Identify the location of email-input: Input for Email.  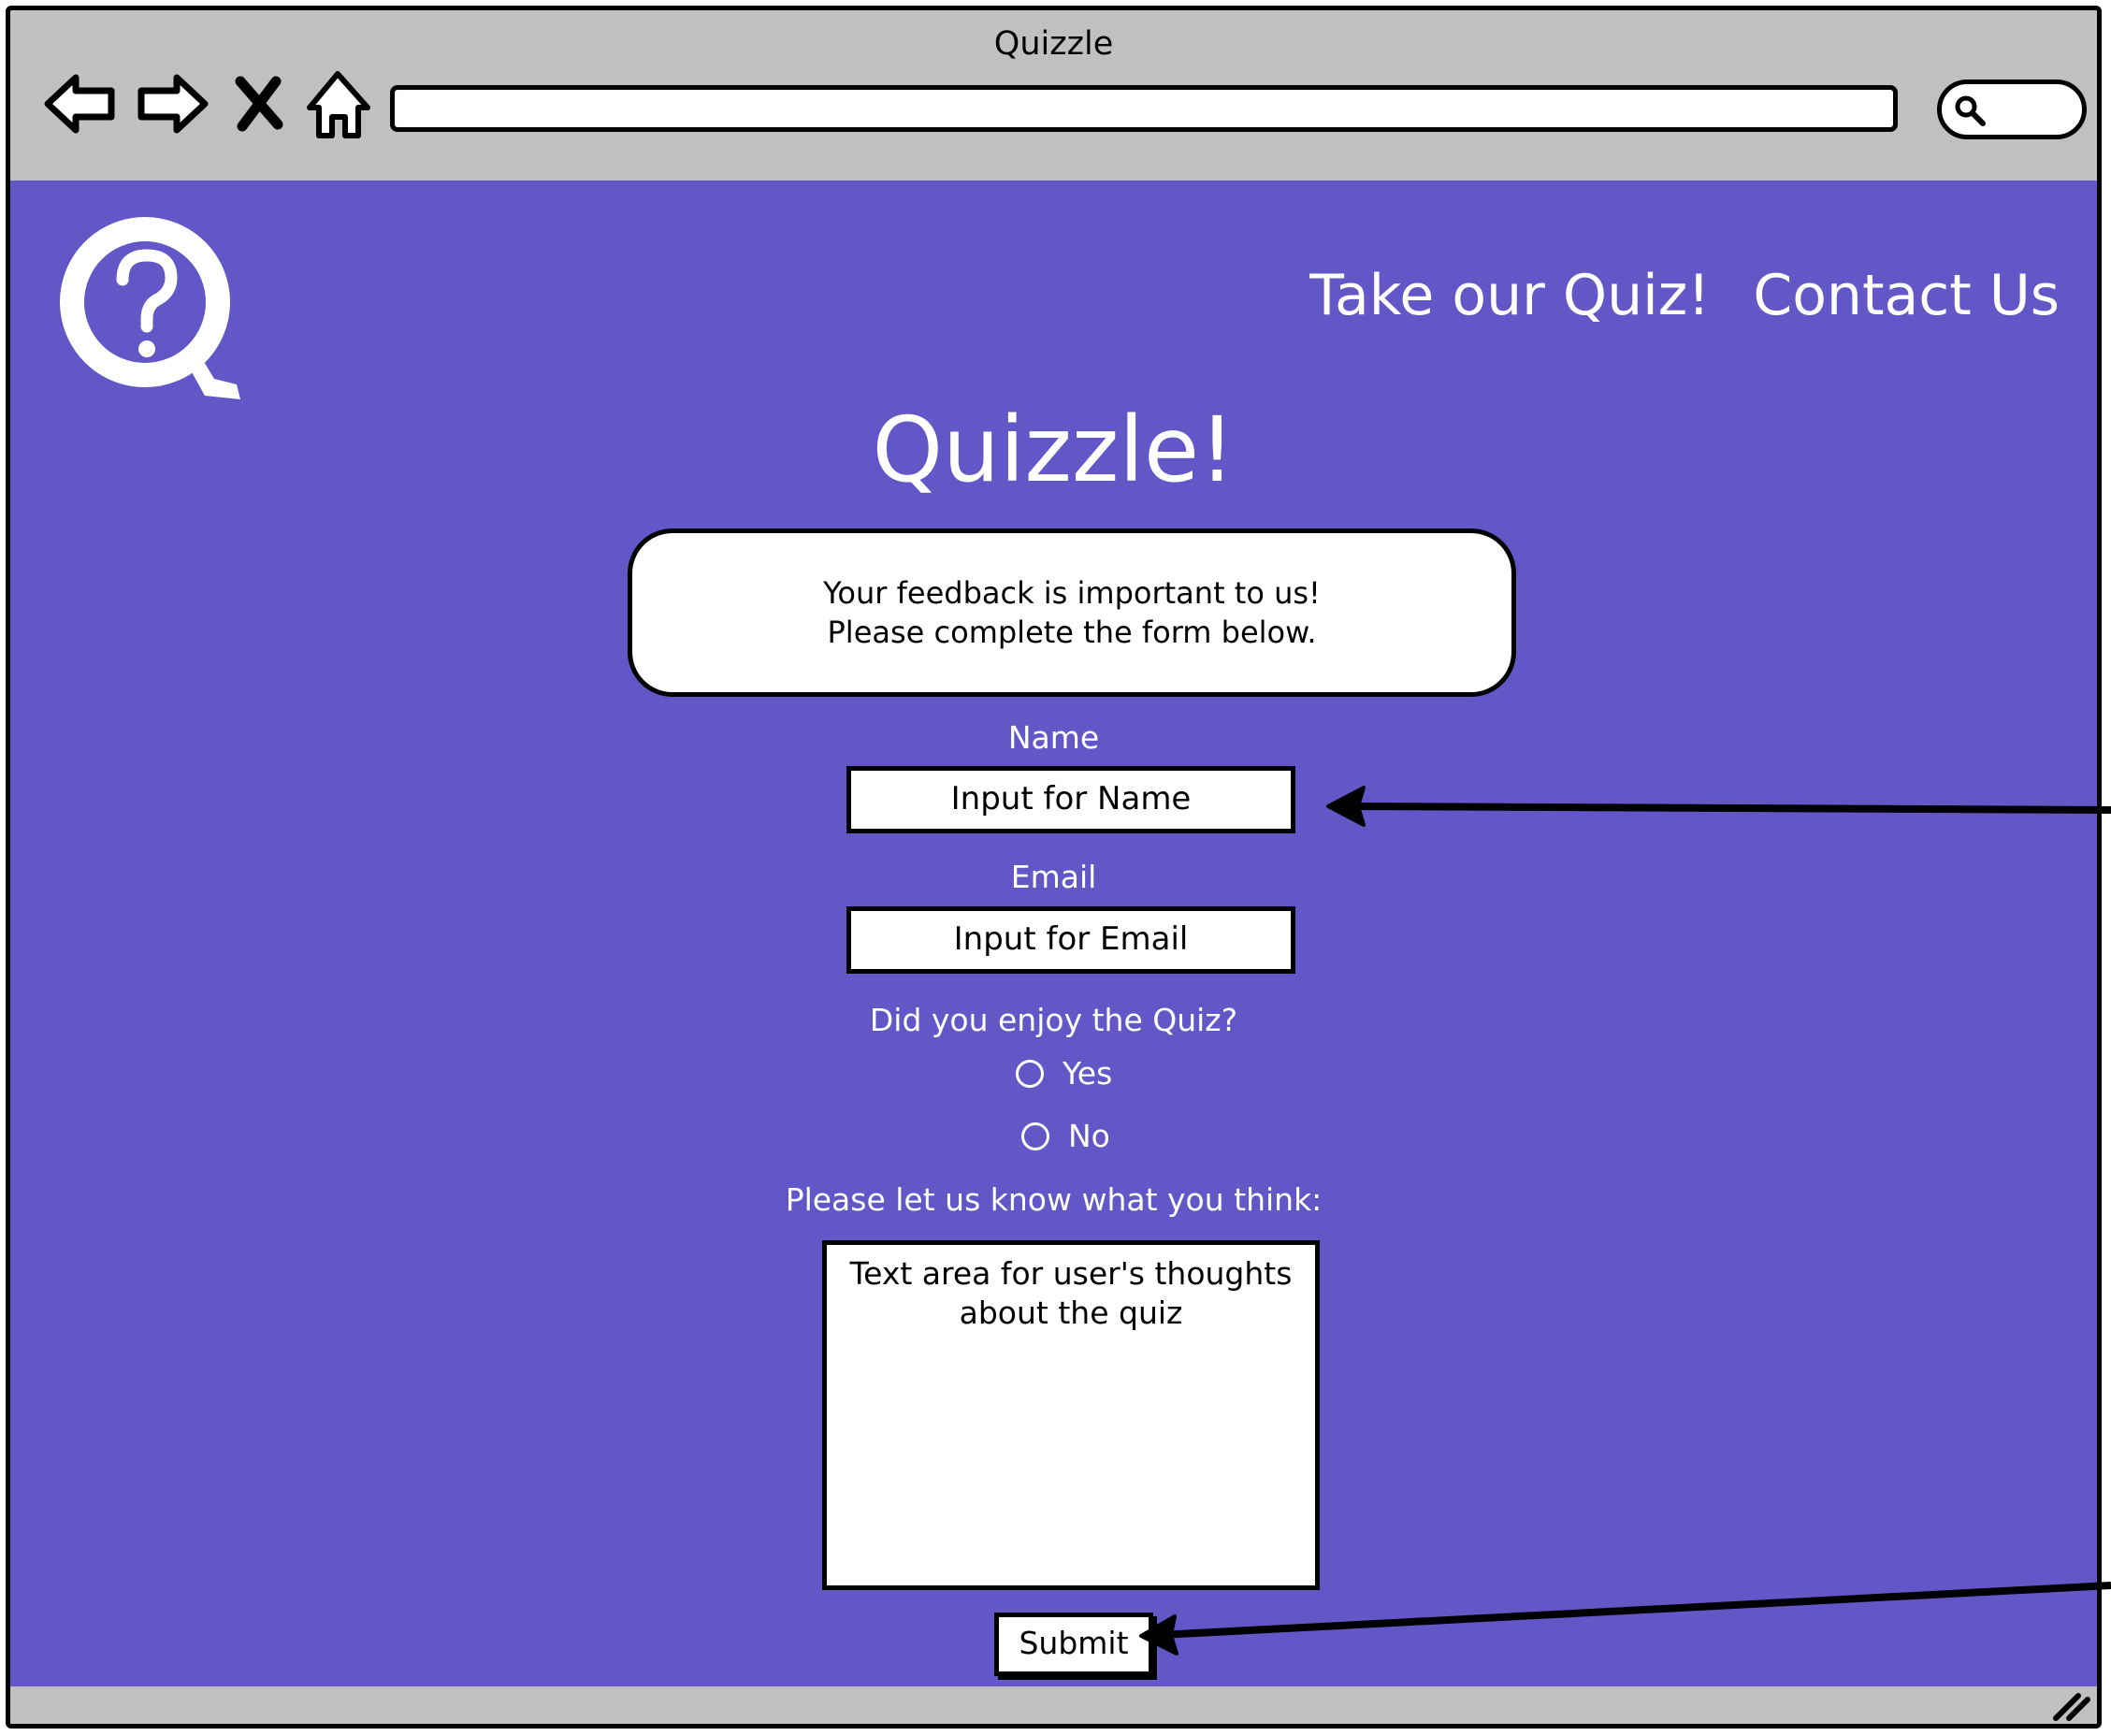
(1070, 940).